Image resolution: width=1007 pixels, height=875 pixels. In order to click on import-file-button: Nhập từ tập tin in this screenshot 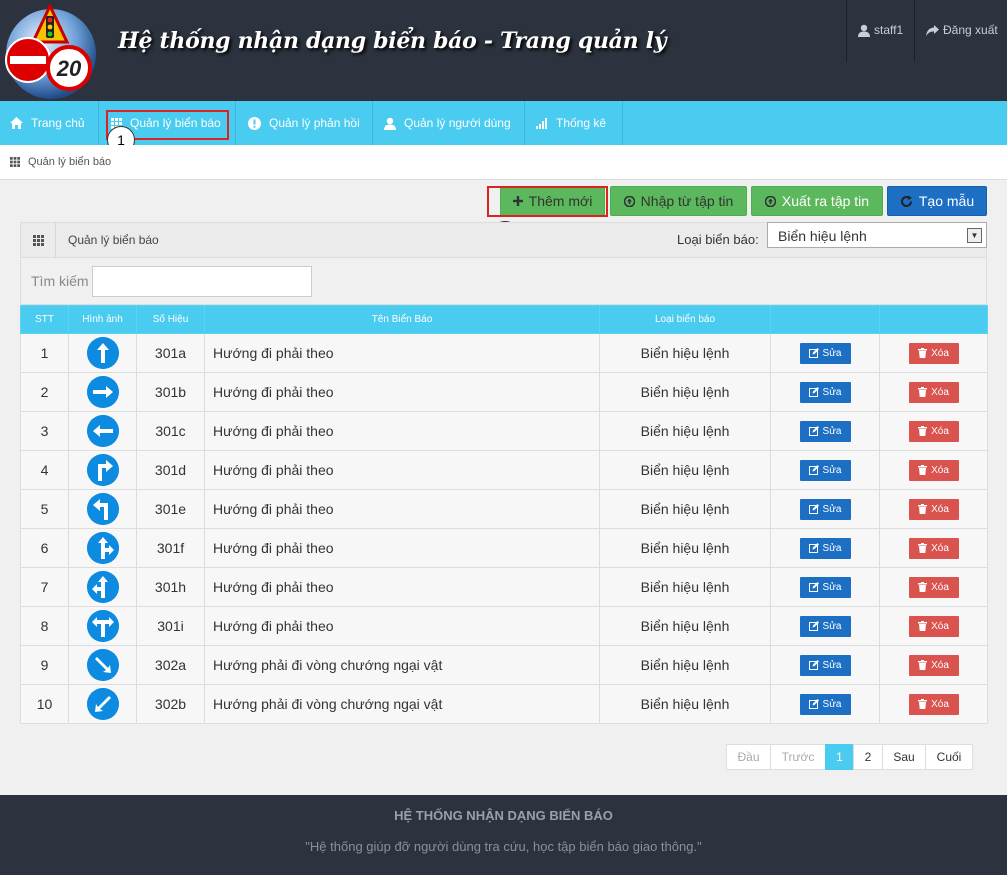, I will do `click(678, 201)`.